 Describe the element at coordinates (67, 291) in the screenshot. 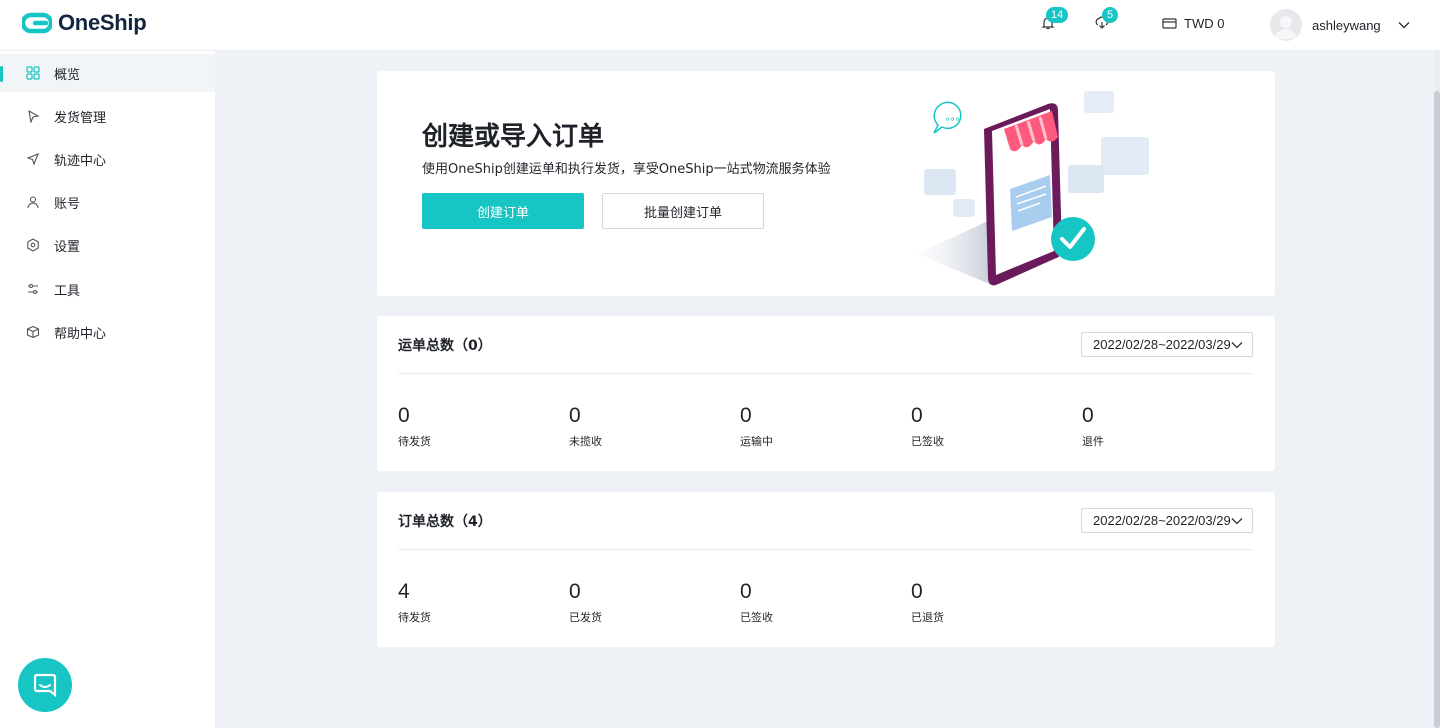

I see `sidebar-item-label: 工具` at that location.